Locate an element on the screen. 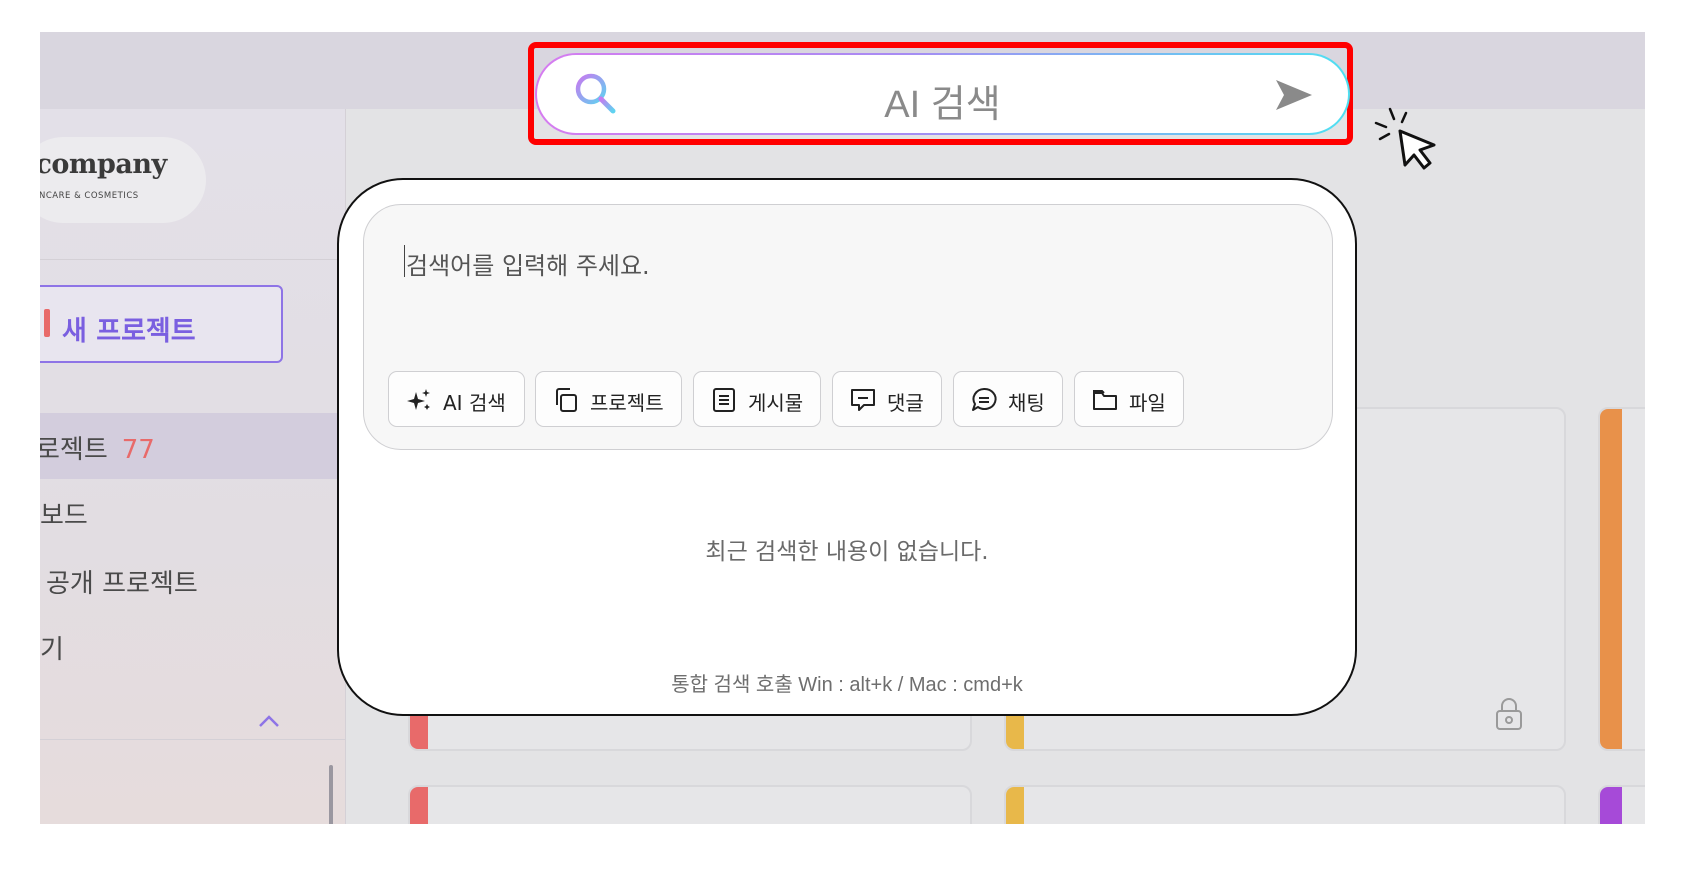 The height and width of the screenshot is (872, 1686). filter-chat-button: 채팅 is located at coordinates (1008, 399).